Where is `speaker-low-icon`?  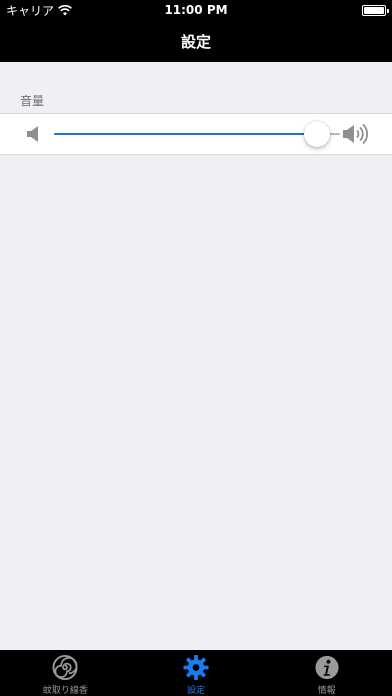
speaker-low-icon is located at coordinates (32, 134).